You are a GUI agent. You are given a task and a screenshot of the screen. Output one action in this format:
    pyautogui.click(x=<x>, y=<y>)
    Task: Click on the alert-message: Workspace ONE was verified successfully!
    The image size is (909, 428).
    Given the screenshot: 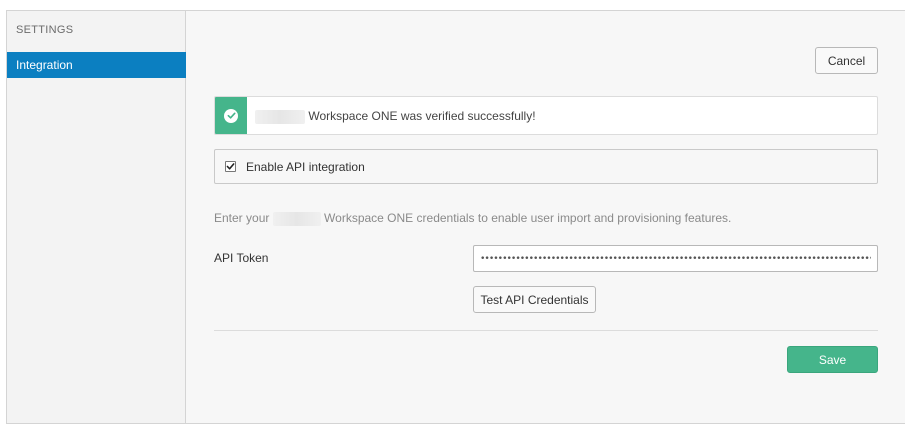 What is the action you would take?
    pyautogui.click(x=422, y=116)
    